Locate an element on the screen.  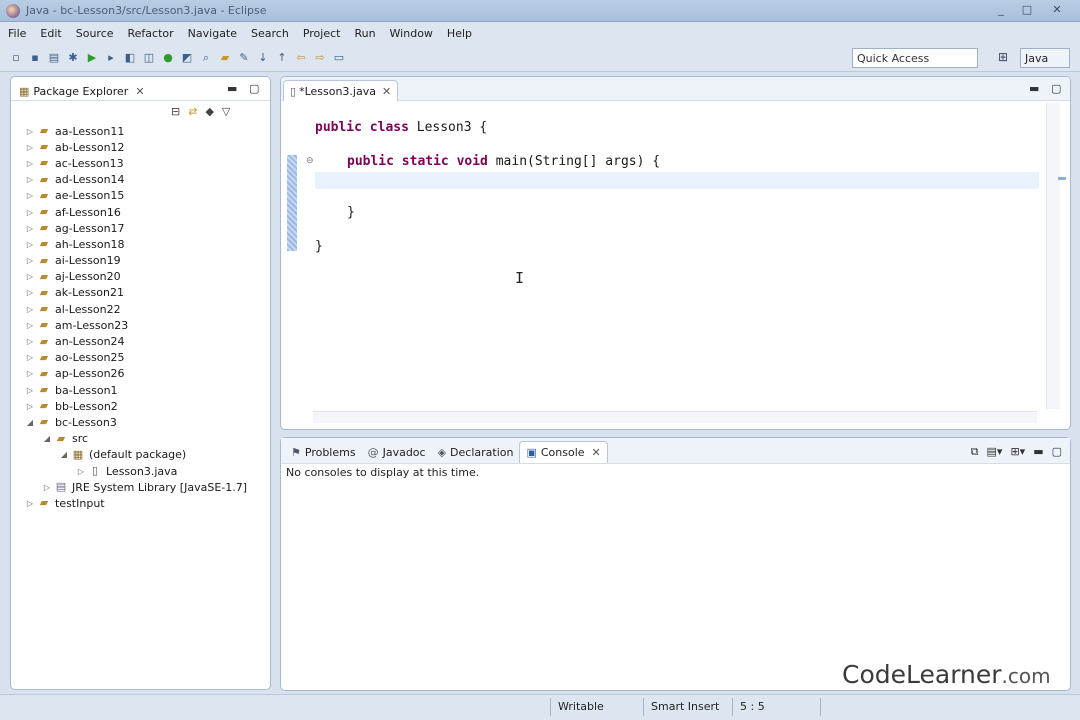
link-with-editor-icon: ⇄ is located at coordinates (192, 111).